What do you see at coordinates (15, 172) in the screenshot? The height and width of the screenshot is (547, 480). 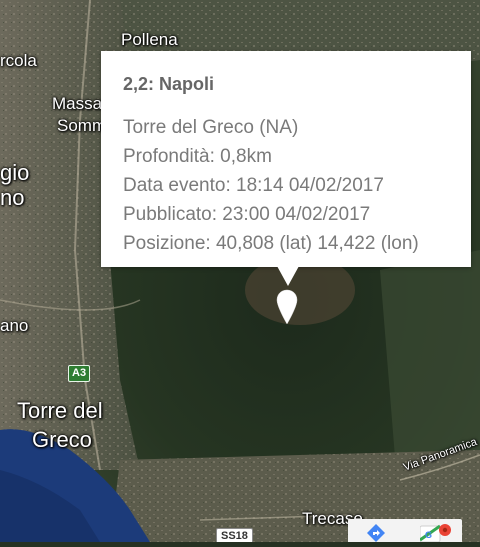 I see `map-label-giorgio: gio` at bounding box center [15, 172].